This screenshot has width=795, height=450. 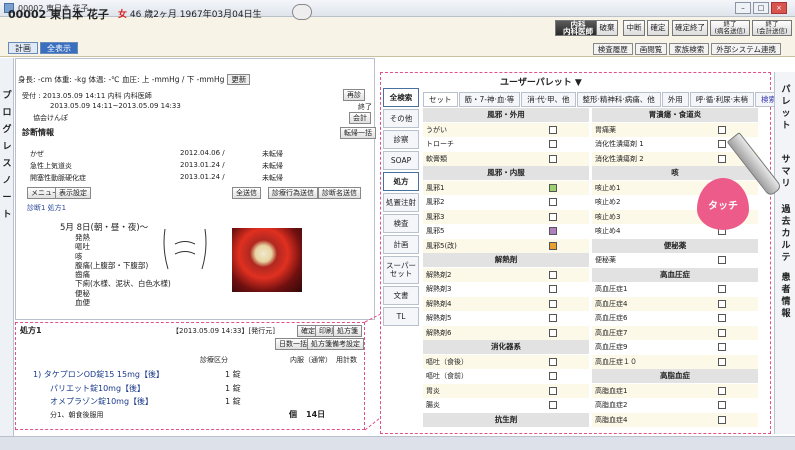 What do you see at coordinates (506, 361) in the screenshot?
I see `palette-item: 嘔吐（食後）` at bounding box center [506, 361].